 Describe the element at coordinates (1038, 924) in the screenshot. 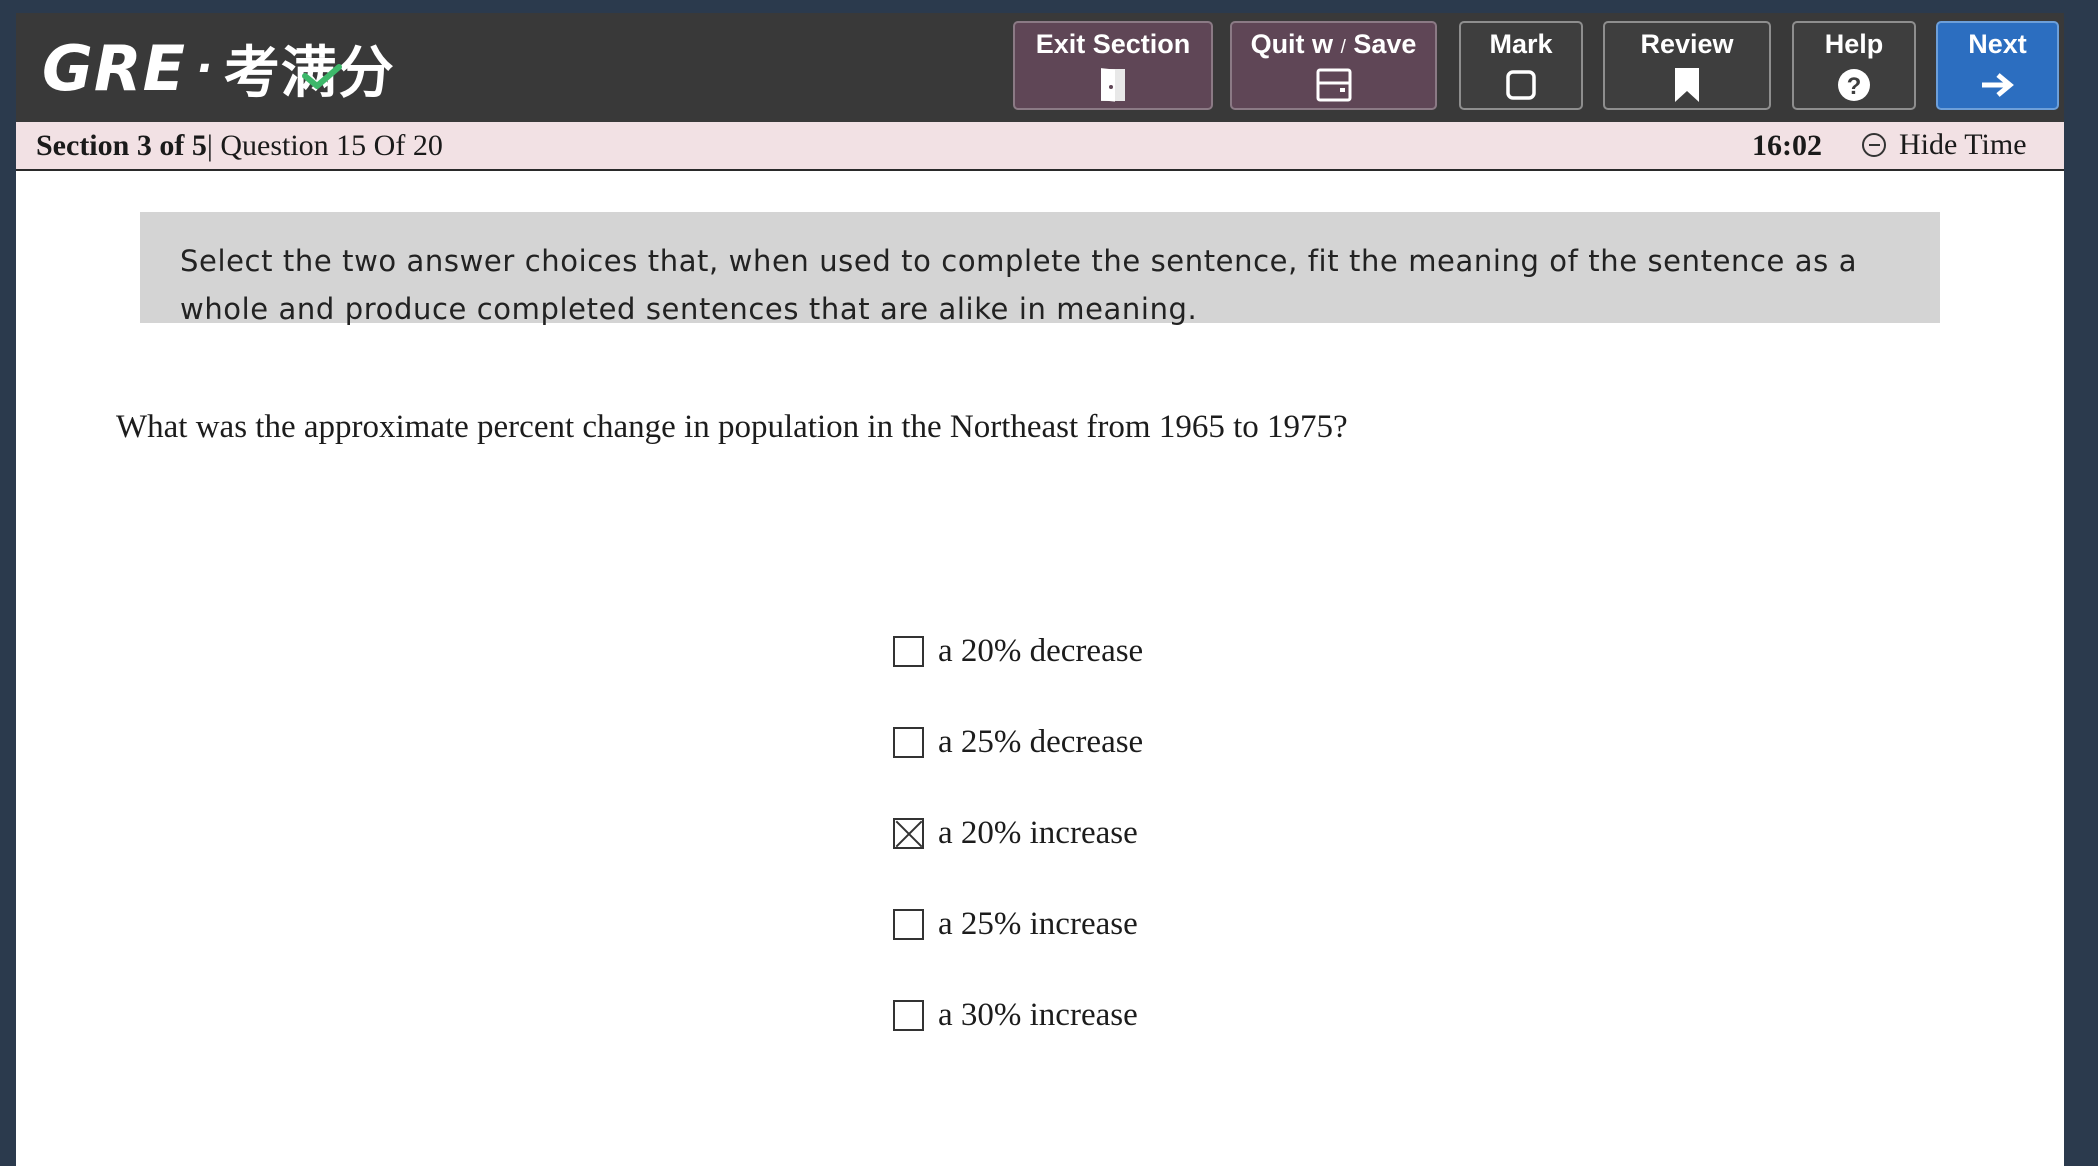

I see `choice-label: a 25% increase` at that location.